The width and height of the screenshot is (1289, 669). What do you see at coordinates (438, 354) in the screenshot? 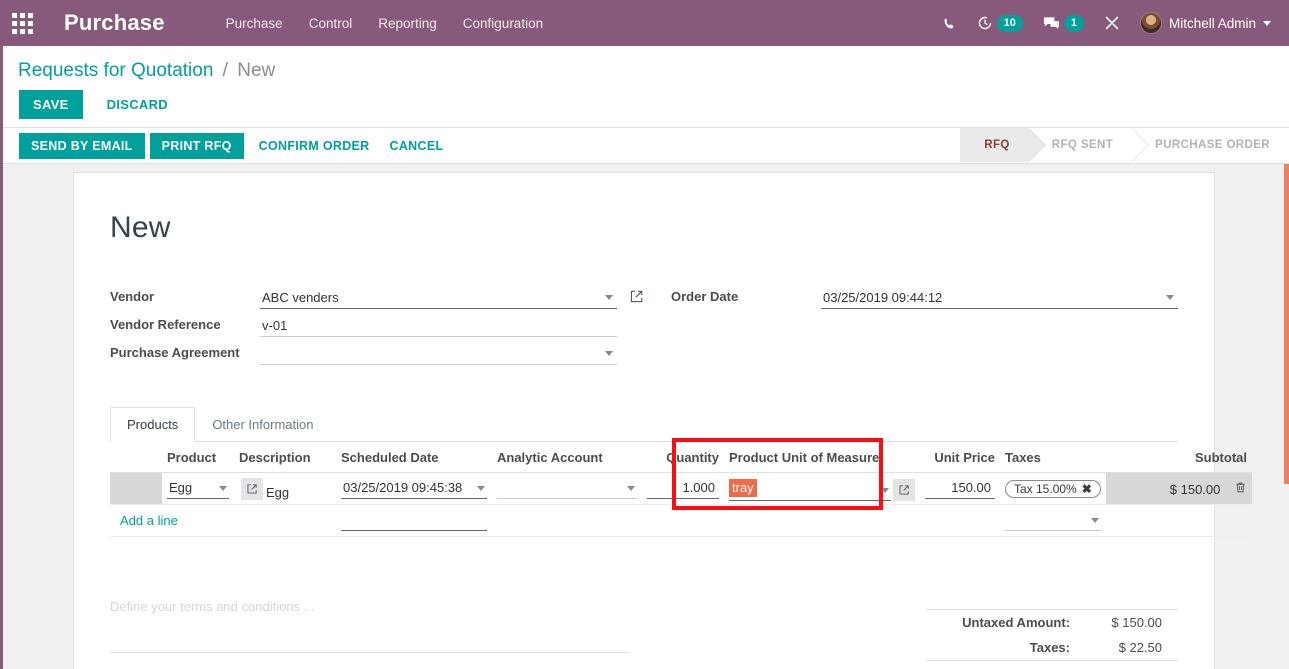
I see `purchase-agreement-input` at bounding box center [438, 354].